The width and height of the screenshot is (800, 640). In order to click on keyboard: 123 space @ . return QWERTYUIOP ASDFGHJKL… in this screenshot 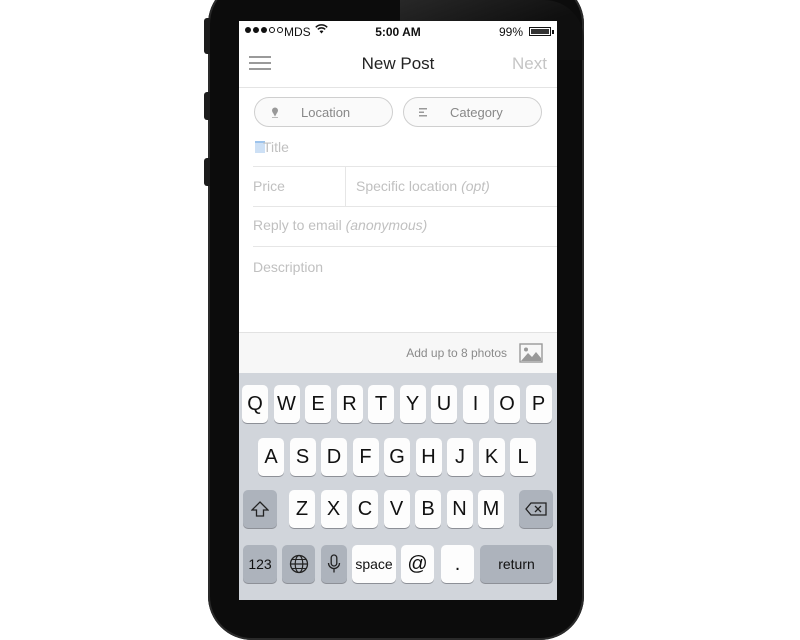, I will do `click(398, 486)`.